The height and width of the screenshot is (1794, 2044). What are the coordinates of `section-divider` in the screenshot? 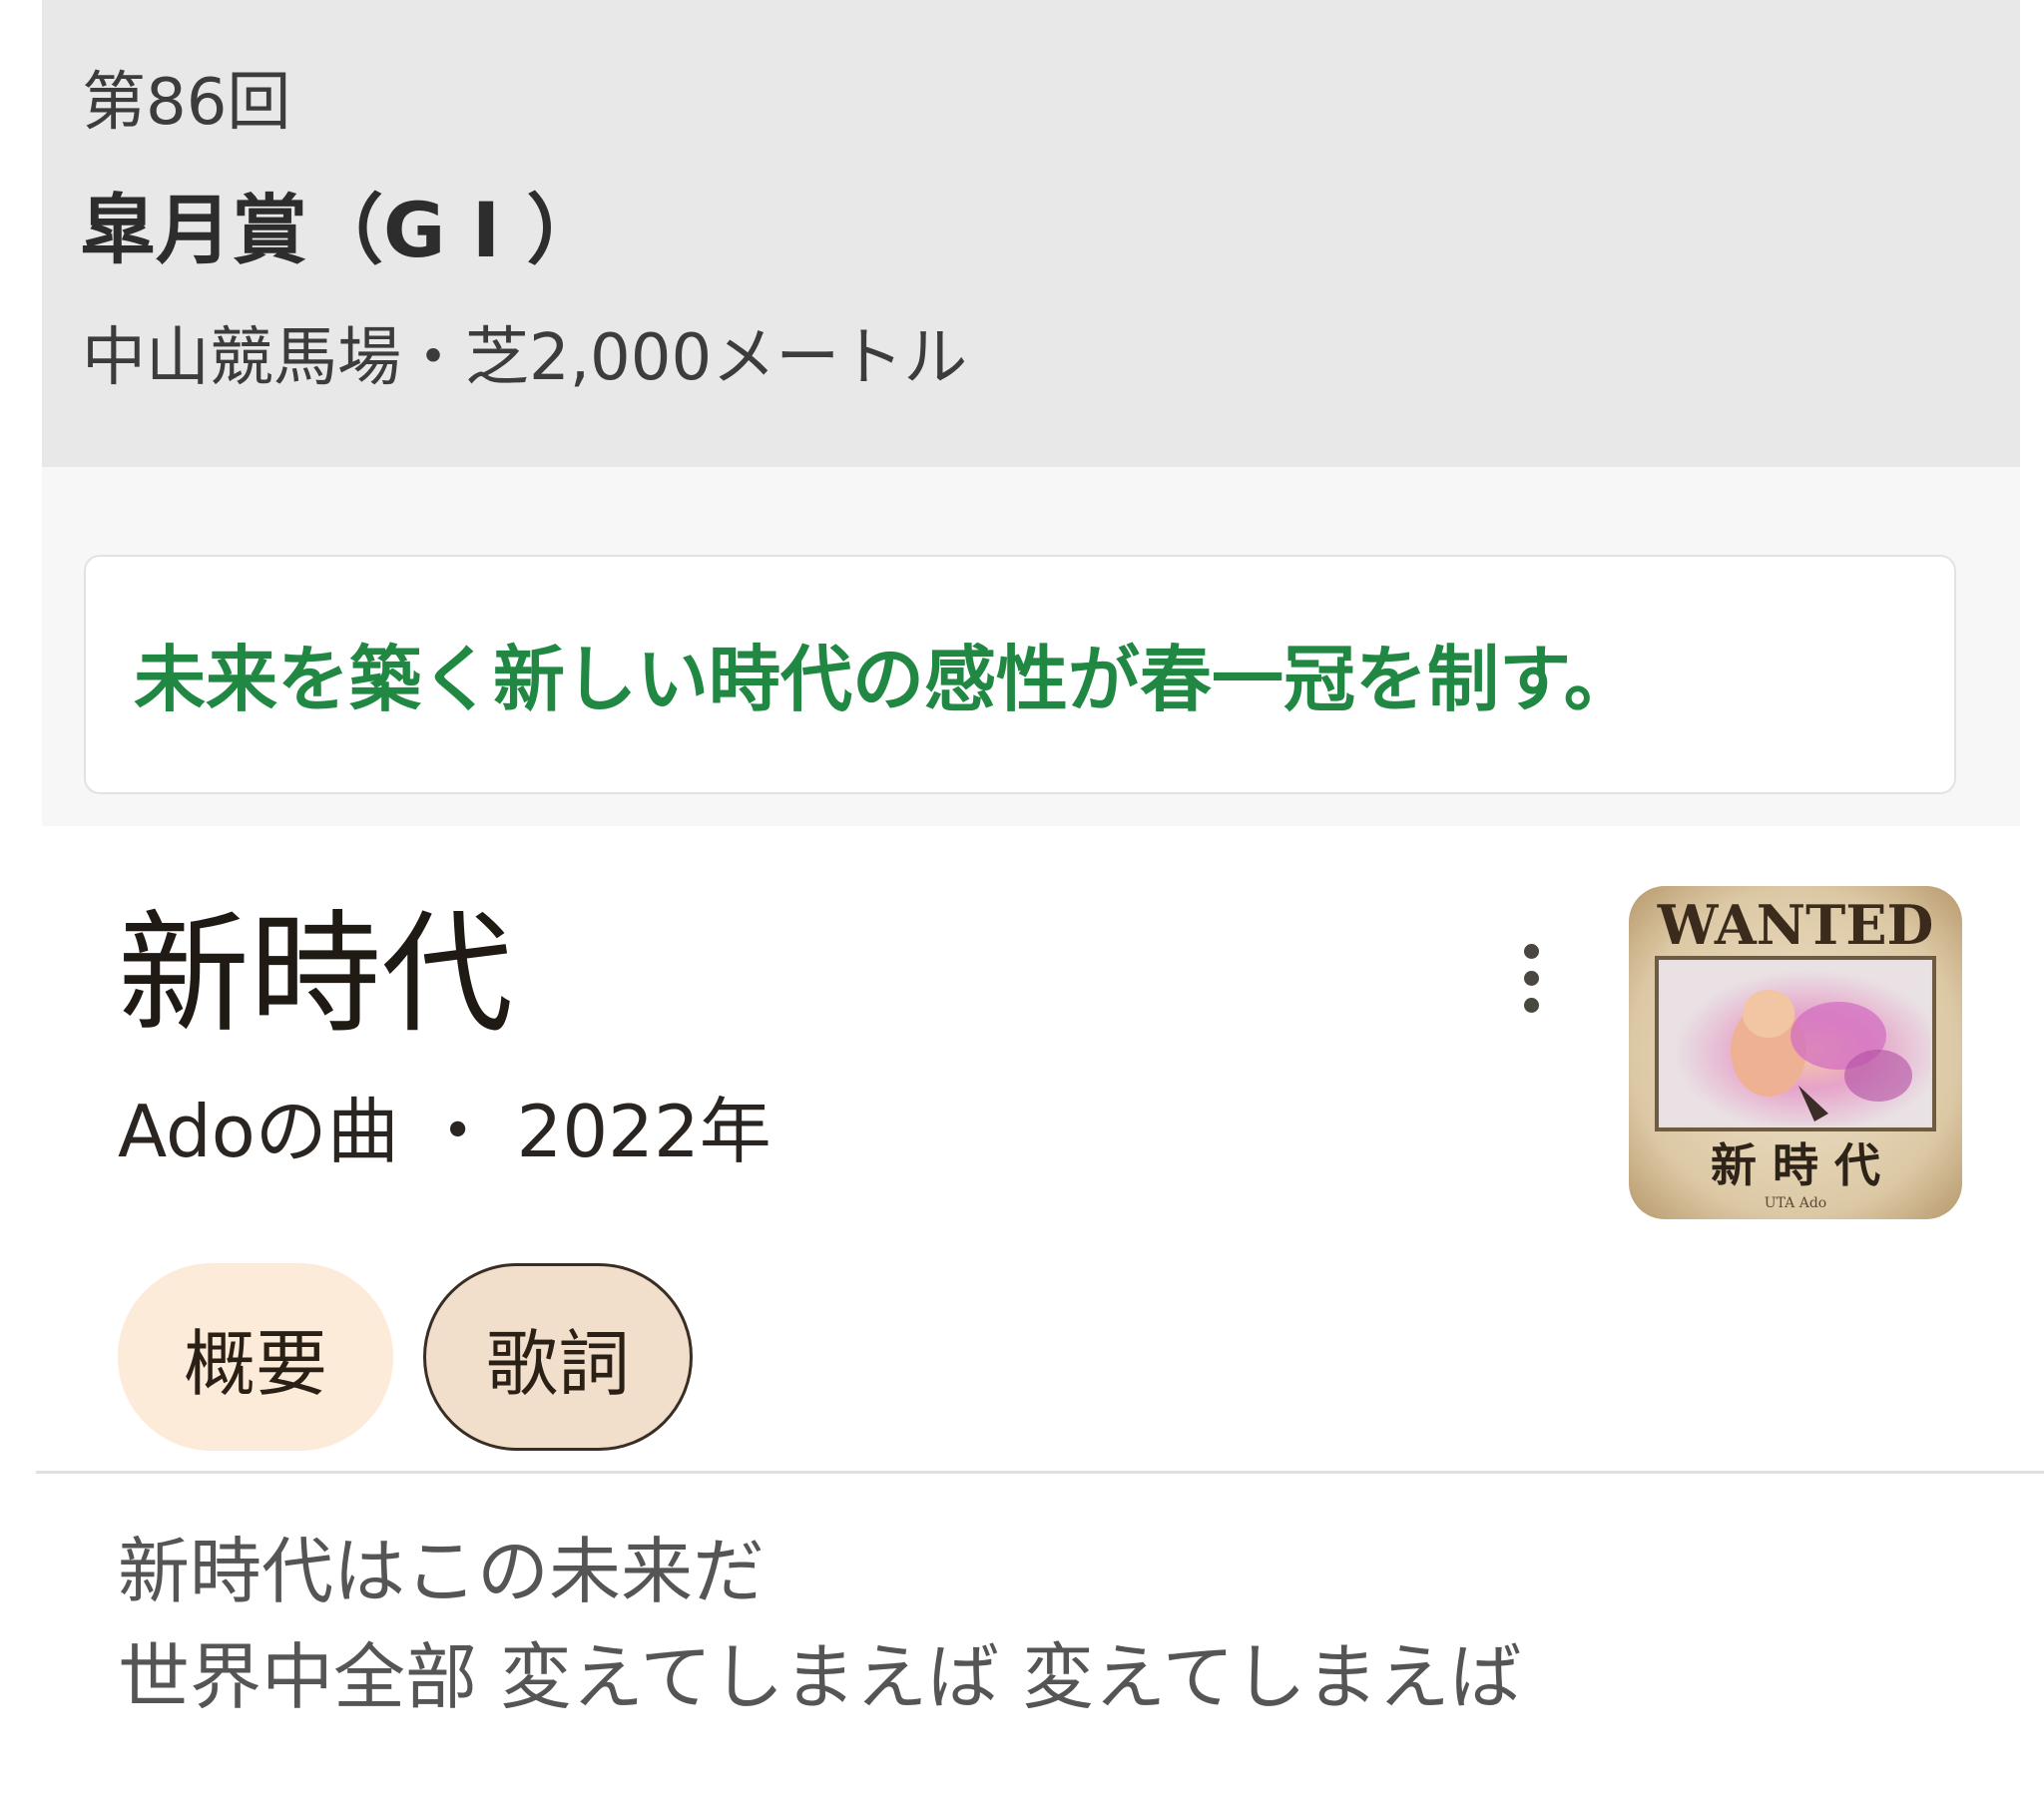 It's located at (1040, 1472).